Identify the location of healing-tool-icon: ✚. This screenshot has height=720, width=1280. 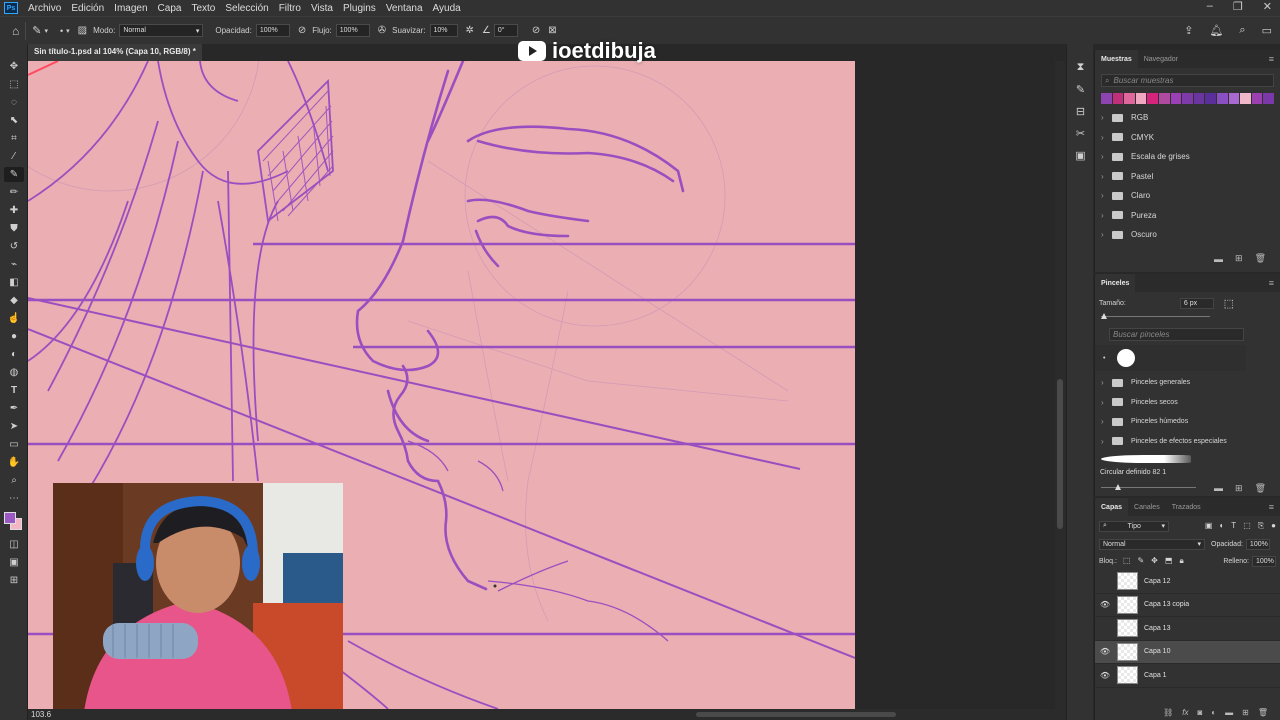
(14, 210).